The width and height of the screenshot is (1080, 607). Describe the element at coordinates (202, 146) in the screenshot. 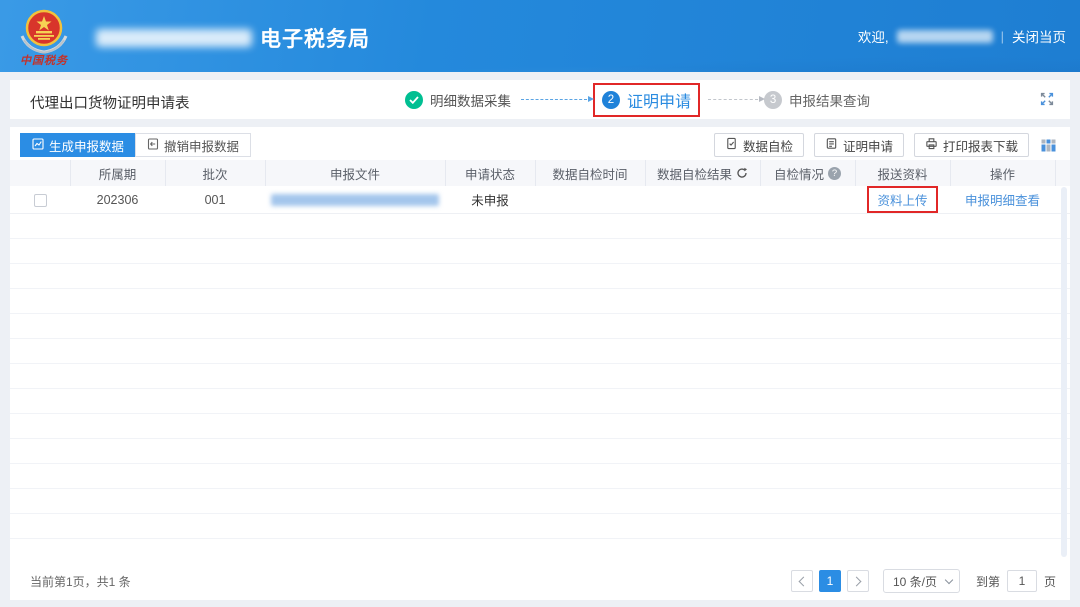

I see `tab-label: 撤销申报数据` at that location.